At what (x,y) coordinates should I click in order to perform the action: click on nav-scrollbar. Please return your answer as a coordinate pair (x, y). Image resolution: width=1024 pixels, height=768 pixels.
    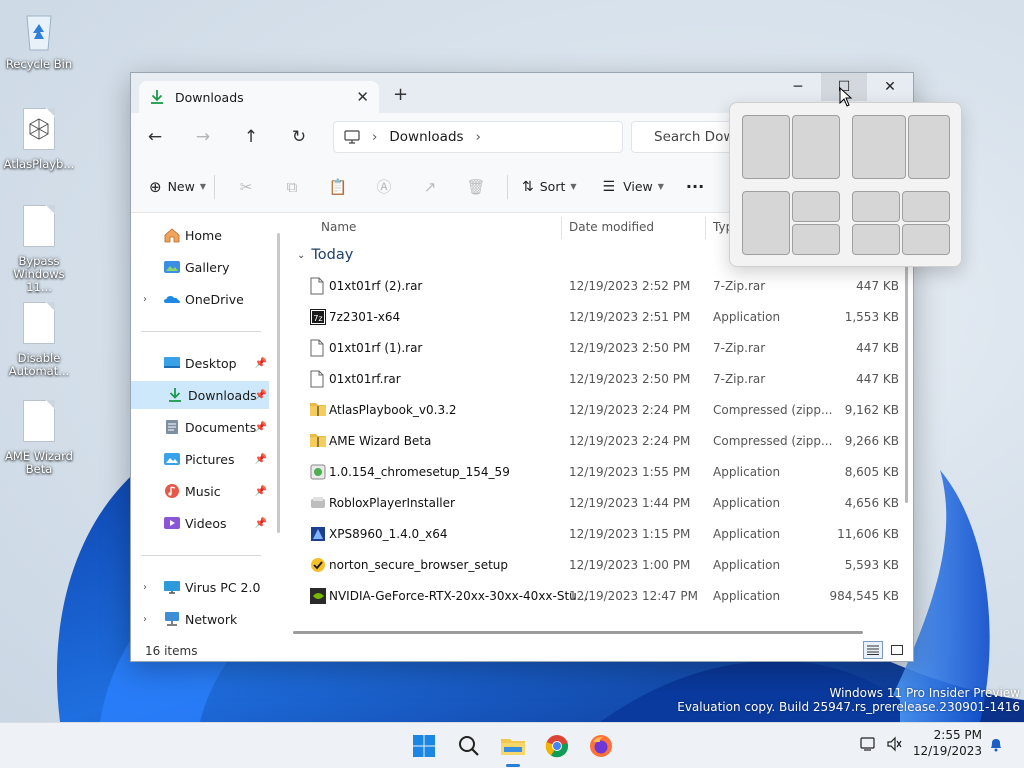
    Looking at the image, I should click on (278, 383).